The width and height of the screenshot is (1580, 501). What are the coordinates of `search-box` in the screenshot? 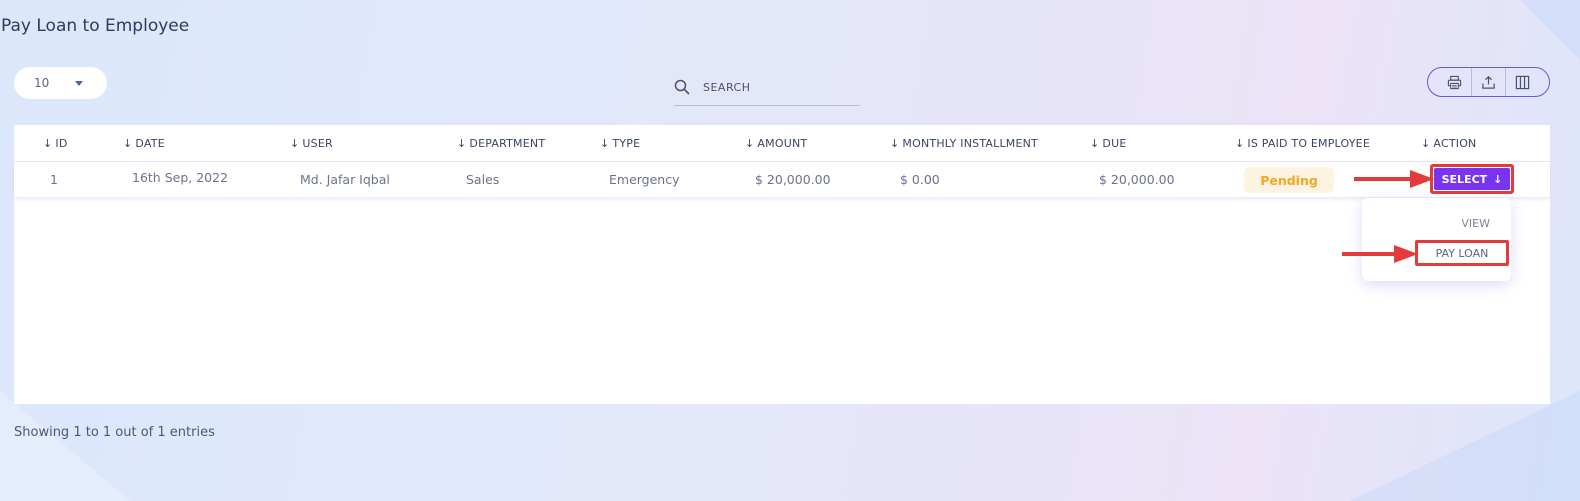 It's located at (767, 89).